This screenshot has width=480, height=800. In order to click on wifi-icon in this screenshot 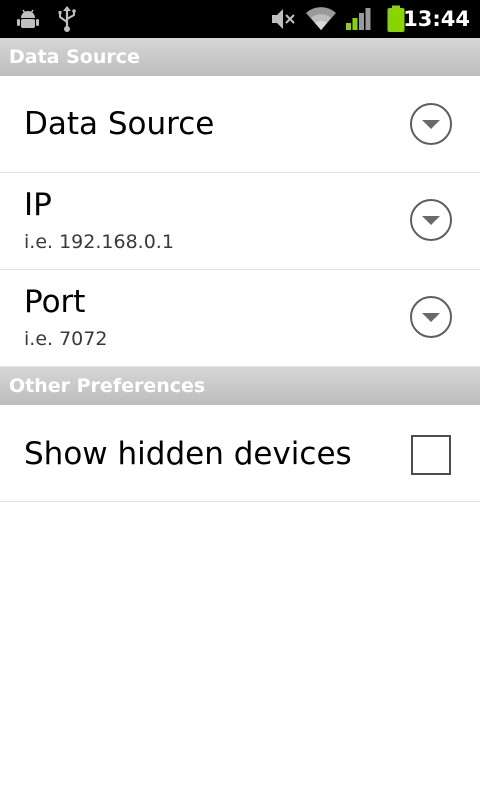, I will do `click(321, 19)`.